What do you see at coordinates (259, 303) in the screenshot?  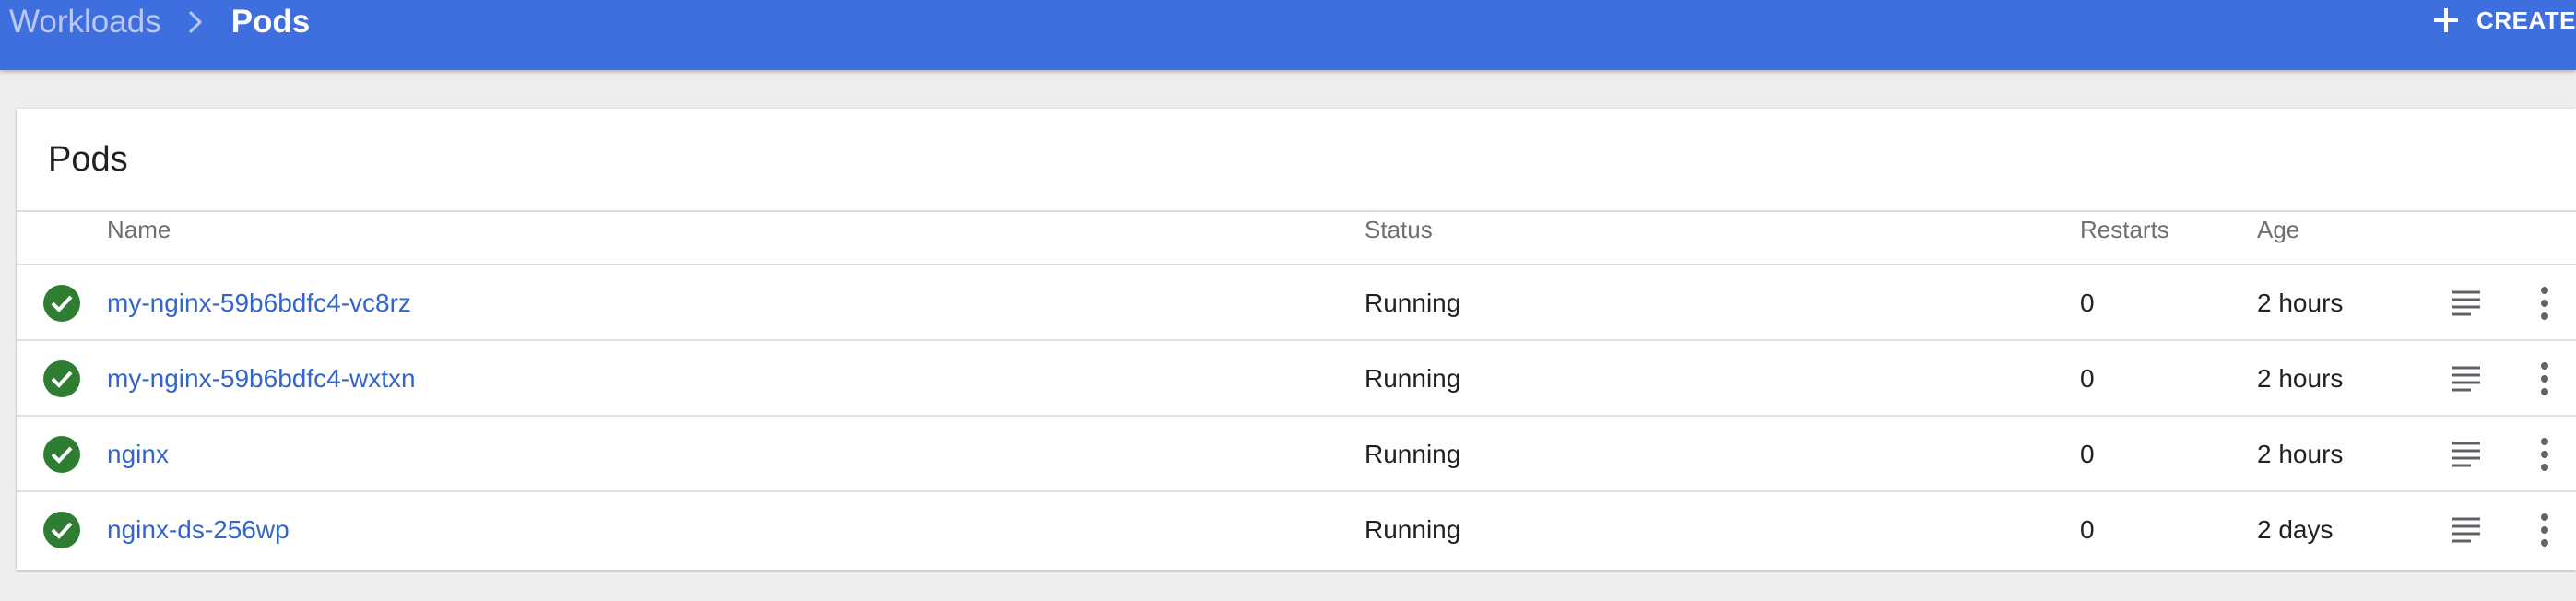 I see `pod-name-link: my-nginx-59b6bdfc4-vc8rz` at bounding box center [259, 303].